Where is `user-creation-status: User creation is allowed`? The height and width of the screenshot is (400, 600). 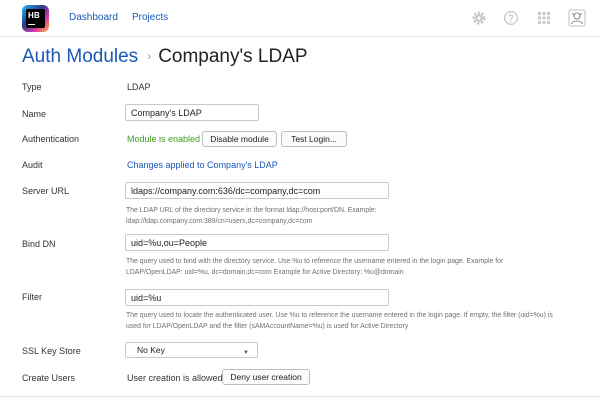
user-creation-status: User creation is allowed is located at coordinates (175, 378).